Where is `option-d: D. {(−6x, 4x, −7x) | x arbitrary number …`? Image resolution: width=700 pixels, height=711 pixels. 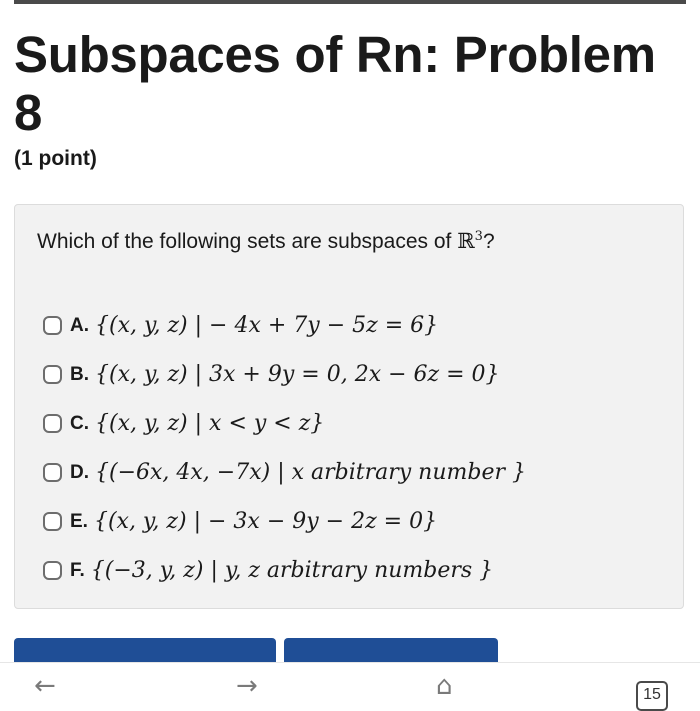 option-d: D. {(−6x, 4x, −7x) | x arbitrary number … is located at coordinates (284, 472).